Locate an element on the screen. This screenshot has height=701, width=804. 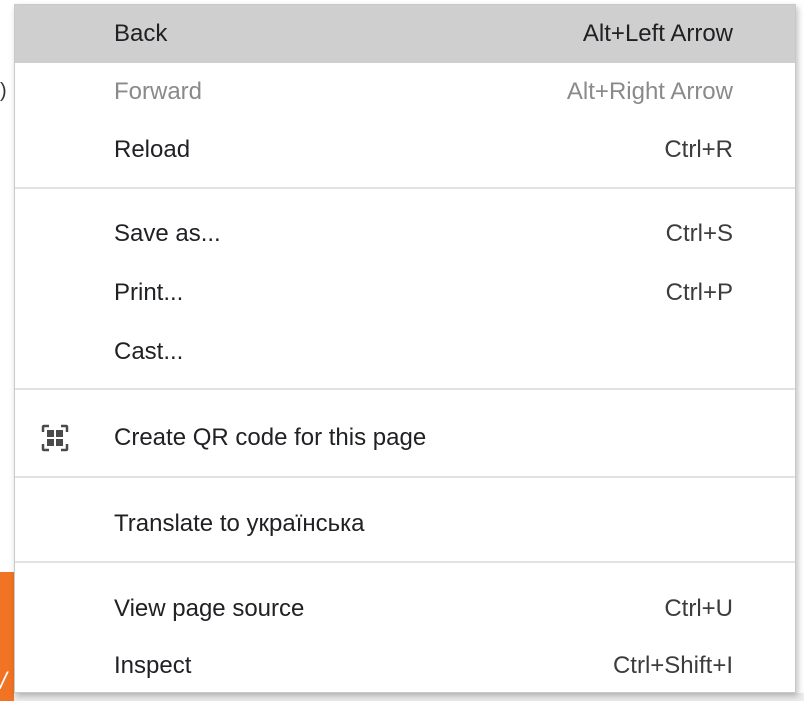
menu-item-shortcut: Ctrl+Shift+I is located at coordinates (672, 665).